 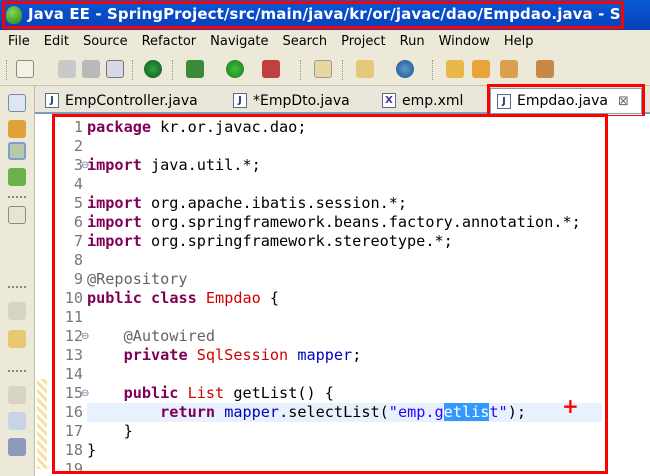 What do you see at coordinates (195, 69) in the screenshot?
I see `debug-icon` at bounding box center [195, 69].